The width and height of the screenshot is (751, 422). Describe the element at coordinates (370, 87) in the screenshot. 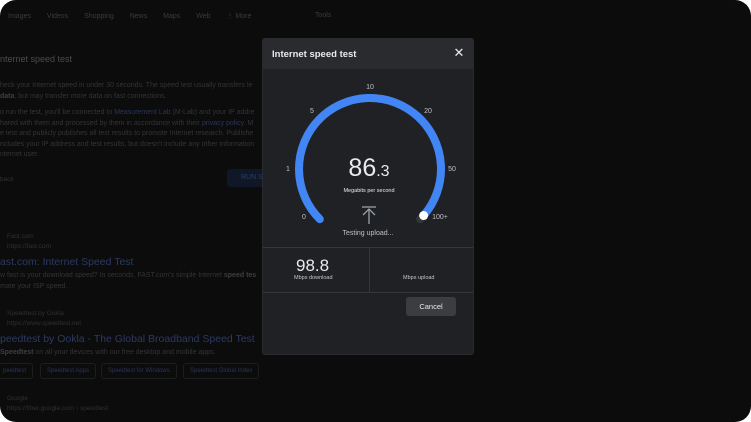

I see `gauge-tick-label: 10` at that location.